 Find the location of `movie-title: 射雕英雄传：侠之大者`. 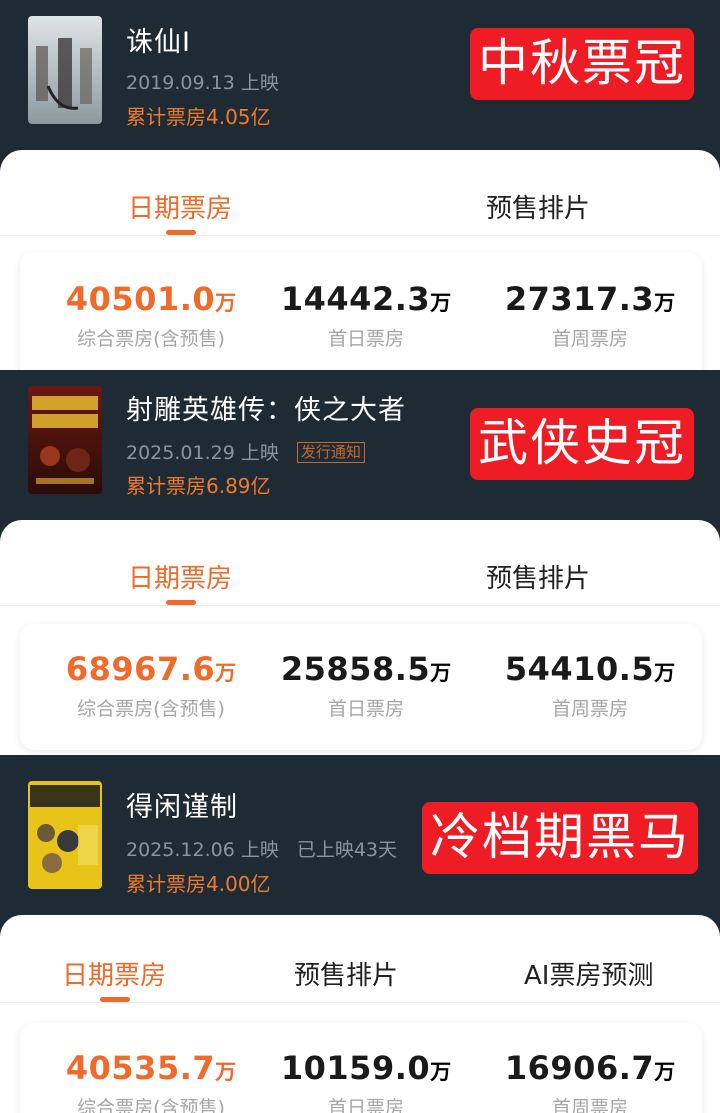

movie-title: 射雕英雄传：侠之大者 is located at coordinates (266, 410).